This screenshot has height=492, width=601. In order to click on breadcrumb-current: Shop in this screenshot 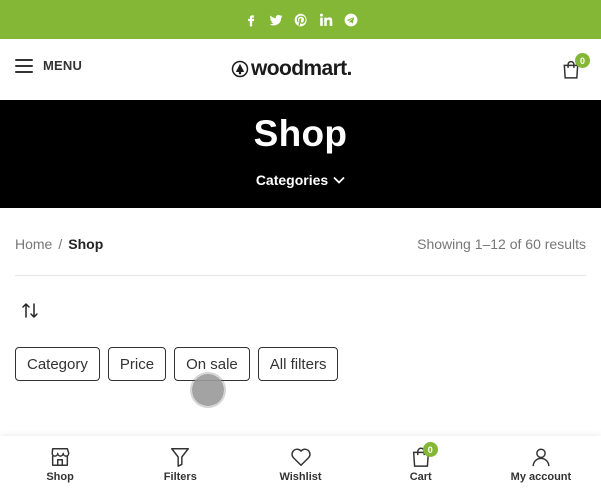, I will do `click(86, 244)`.